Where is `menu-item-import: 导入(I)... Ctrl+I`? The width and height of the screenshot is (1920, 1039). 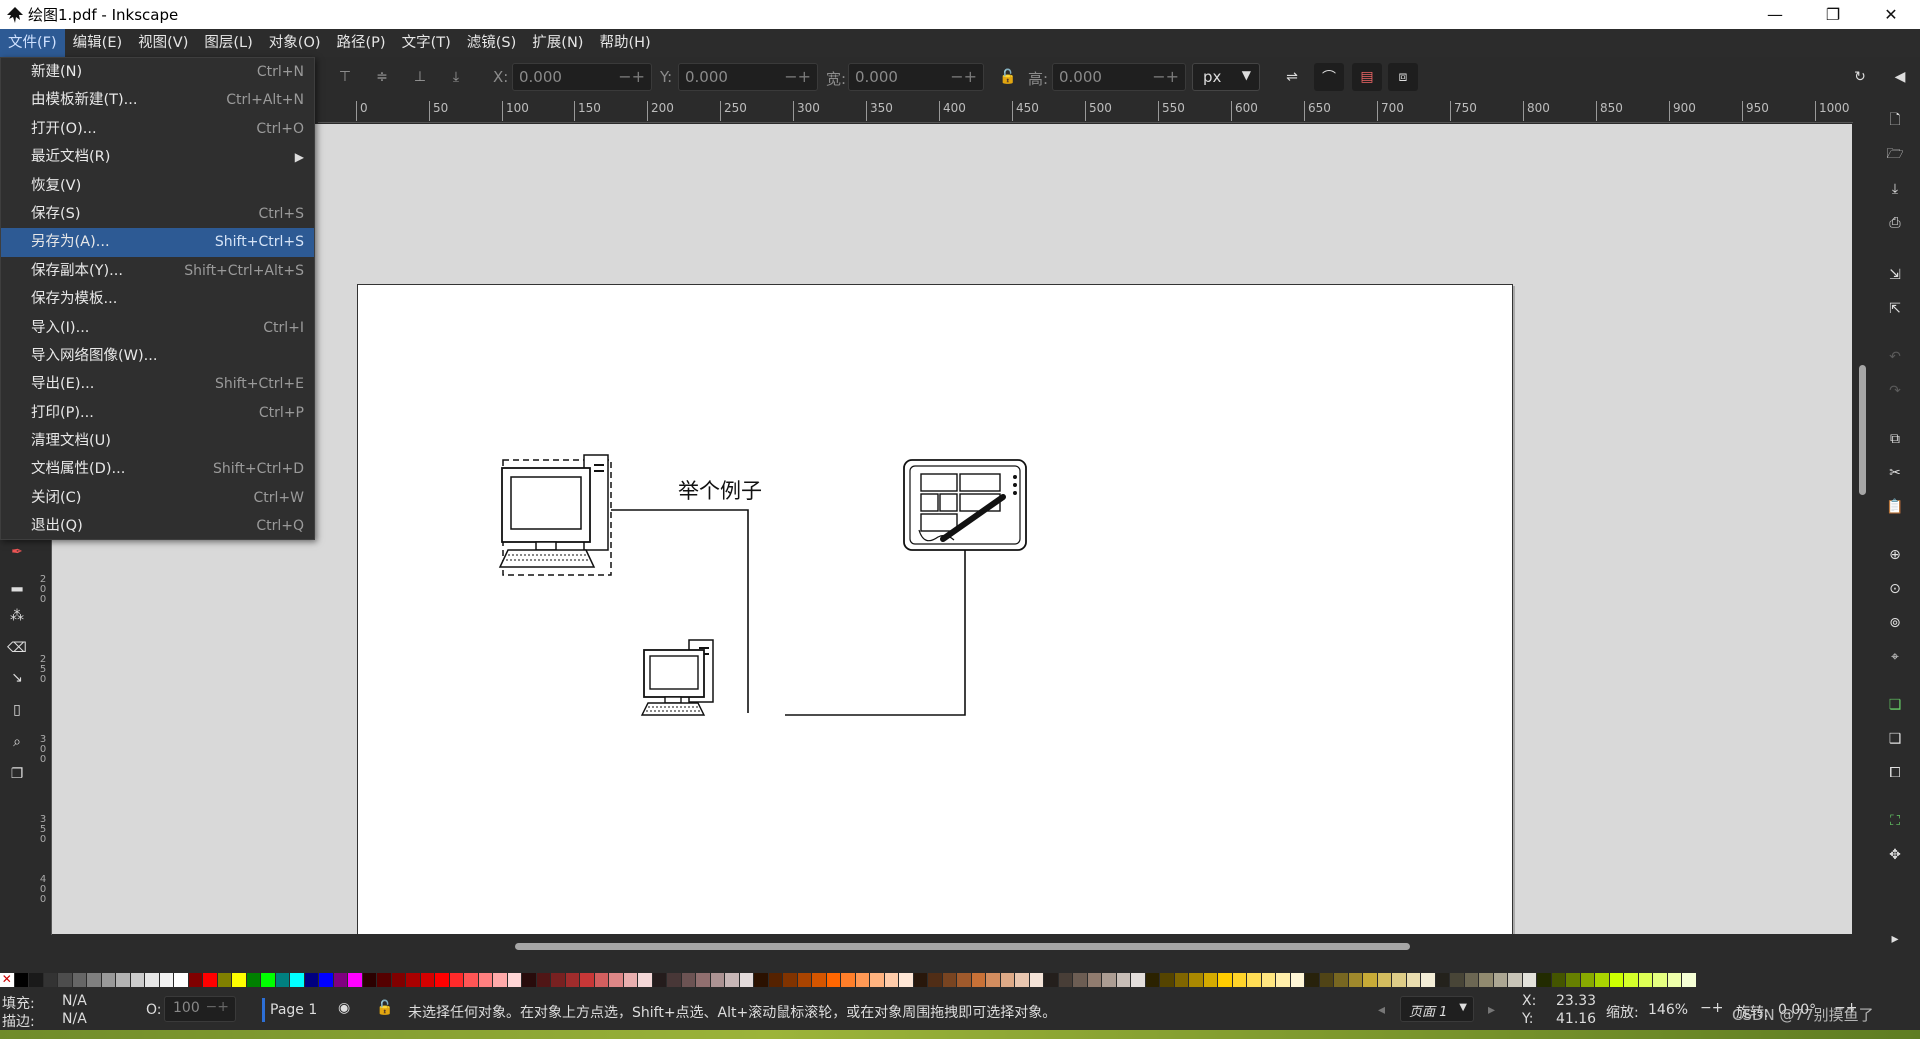
menu-item-import: 导入(I)... Ctrl+I is located at coordinates (157, 328).